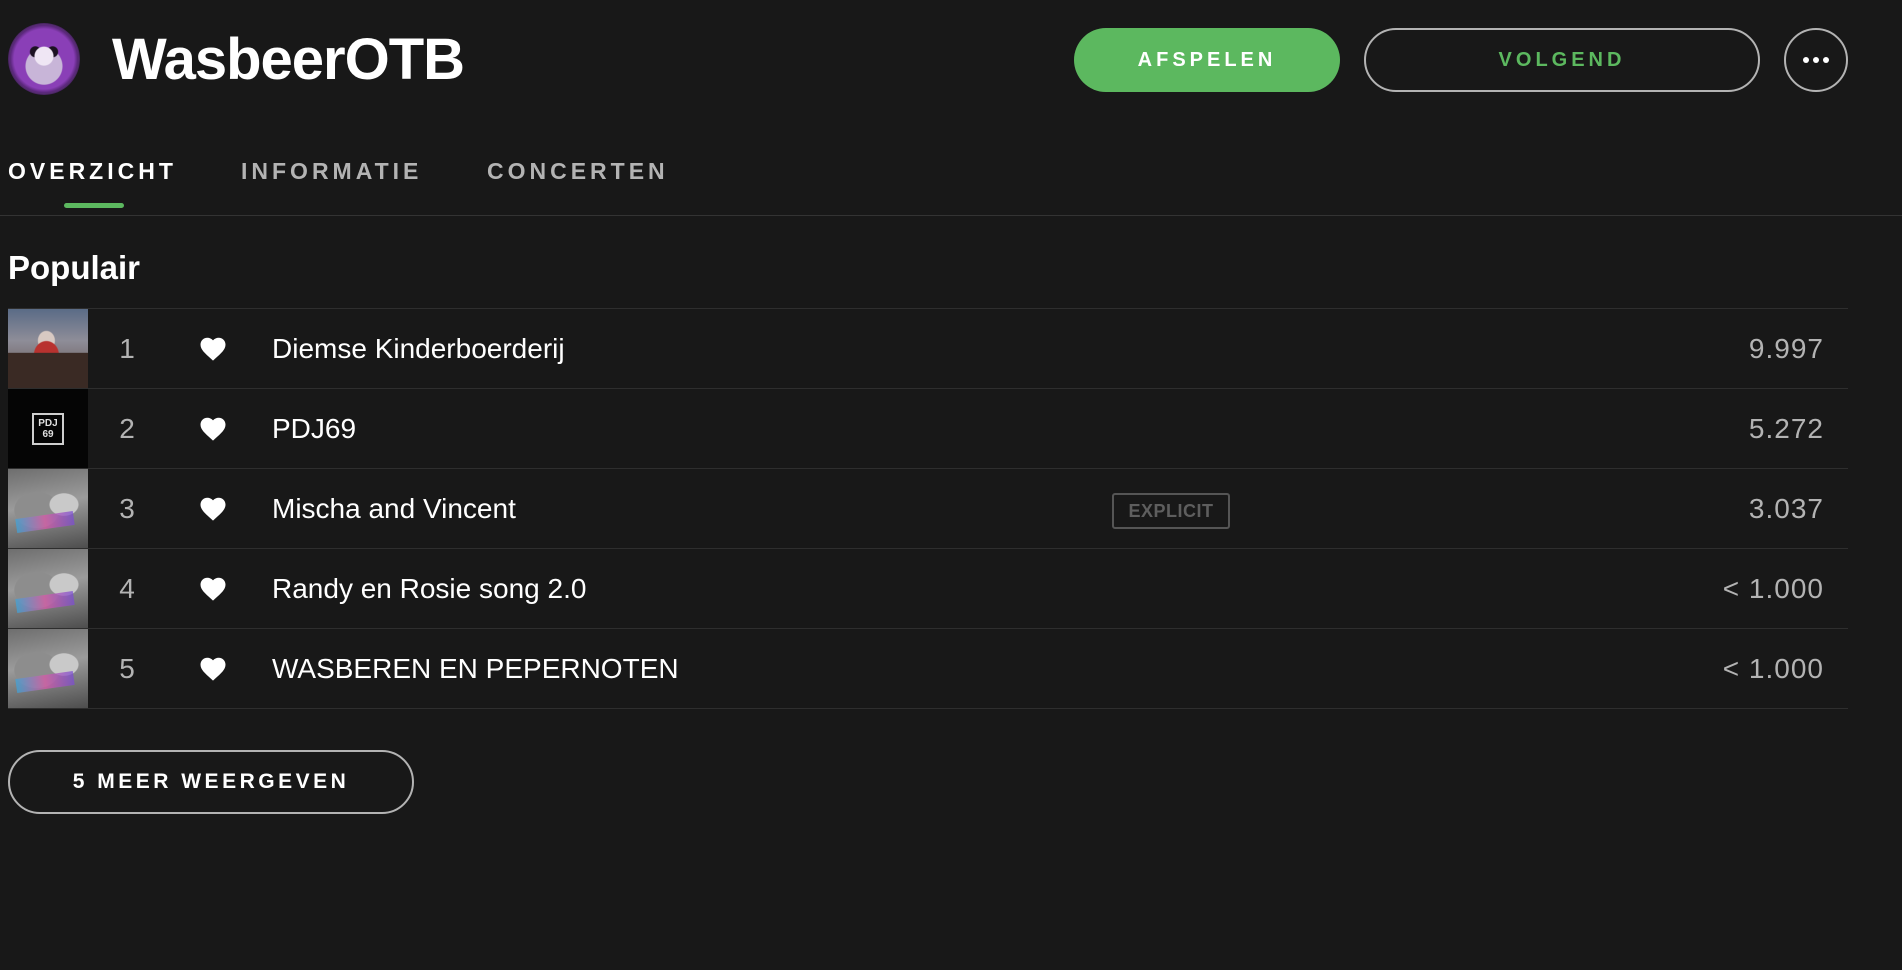 This screenshot has width=1902, height=970. I want to click on artist-tabs: OVERZICHT INFORMATIE CONCERTEN, so click(951, 182).